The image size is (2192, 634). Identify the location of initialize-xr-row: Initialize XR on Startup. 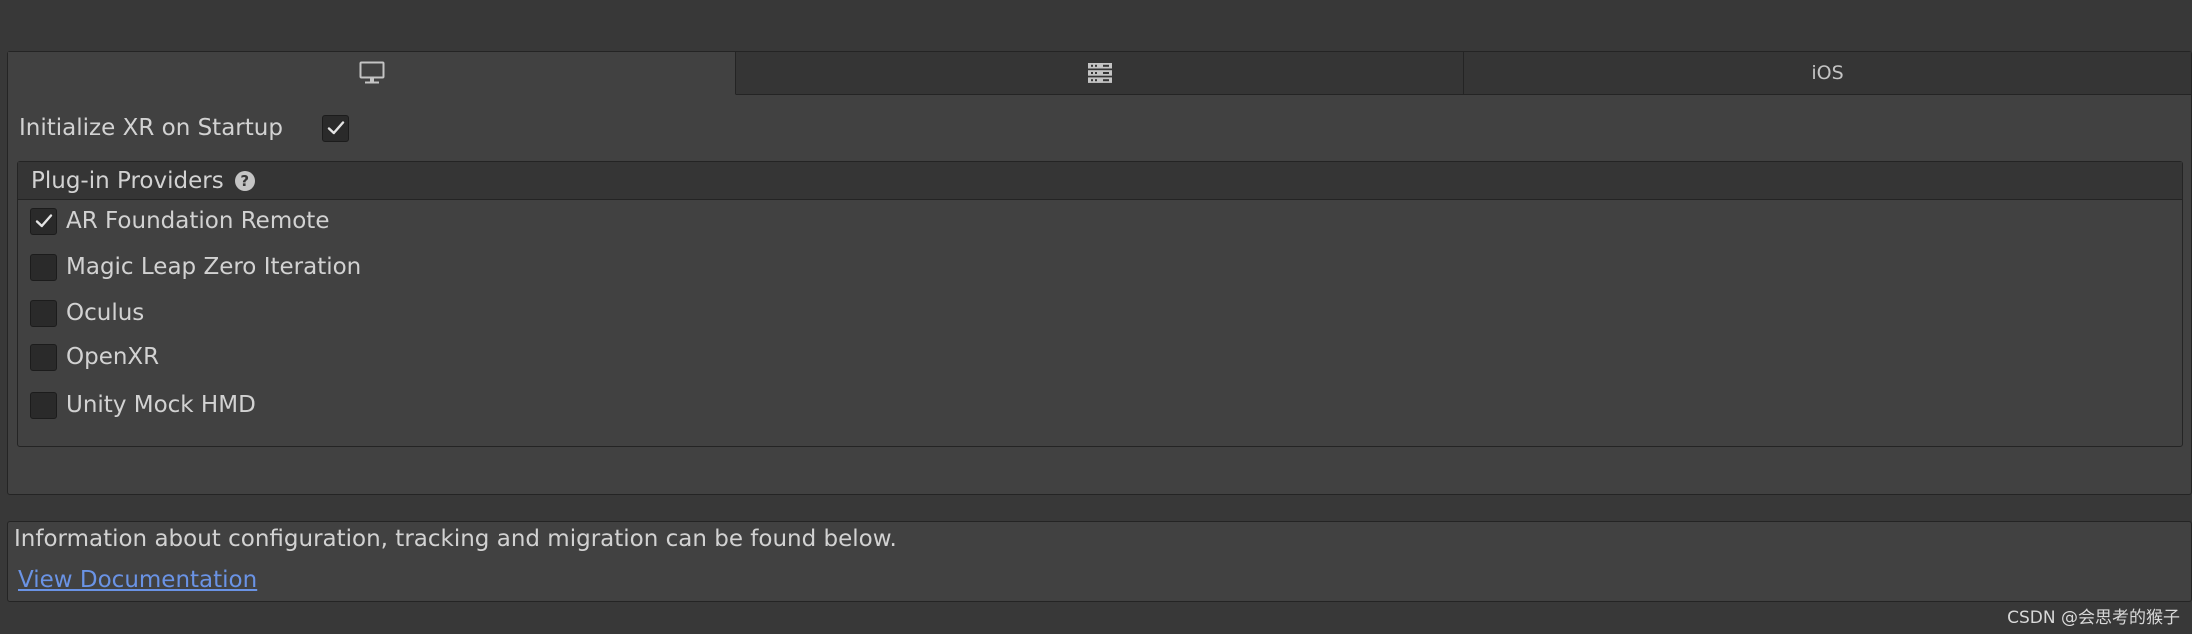
(184, 128).